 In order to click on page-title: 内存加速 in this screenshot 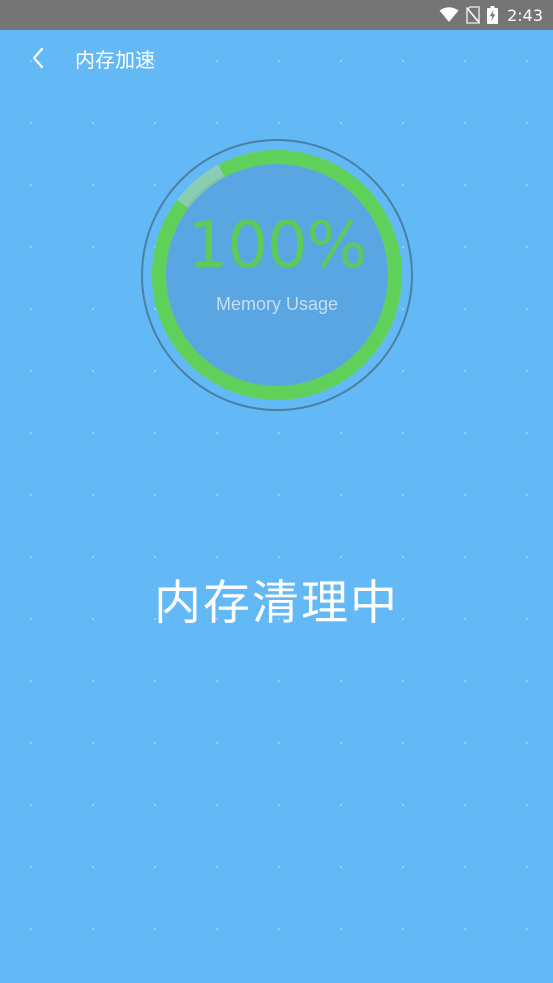, I will do `click(115, 60)`.